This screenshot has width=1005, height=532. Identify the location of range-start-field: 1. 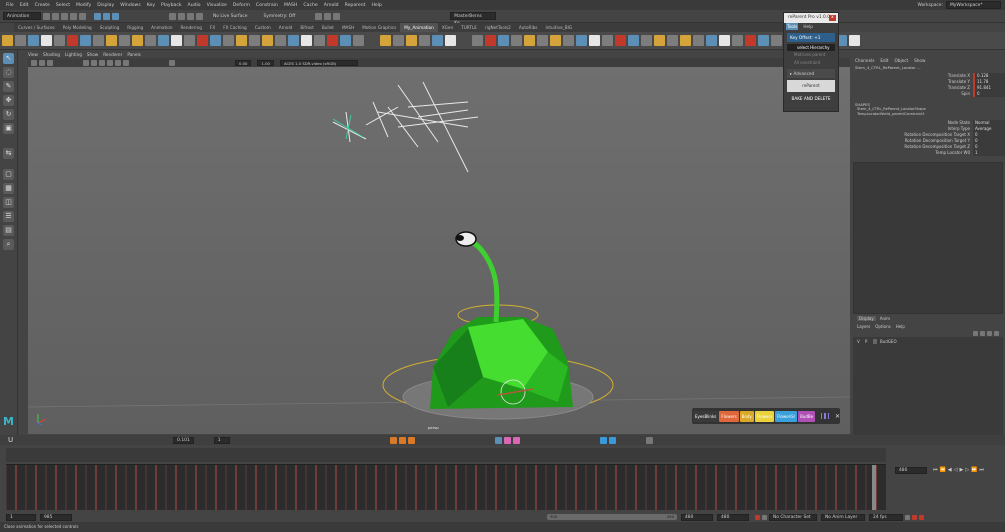
(21, 517).